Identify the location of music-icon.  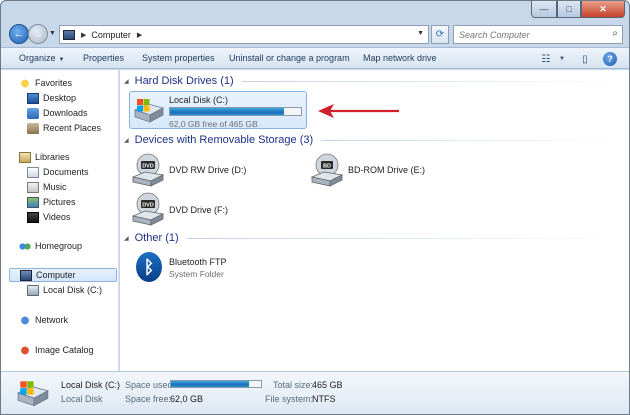
(33, 187).